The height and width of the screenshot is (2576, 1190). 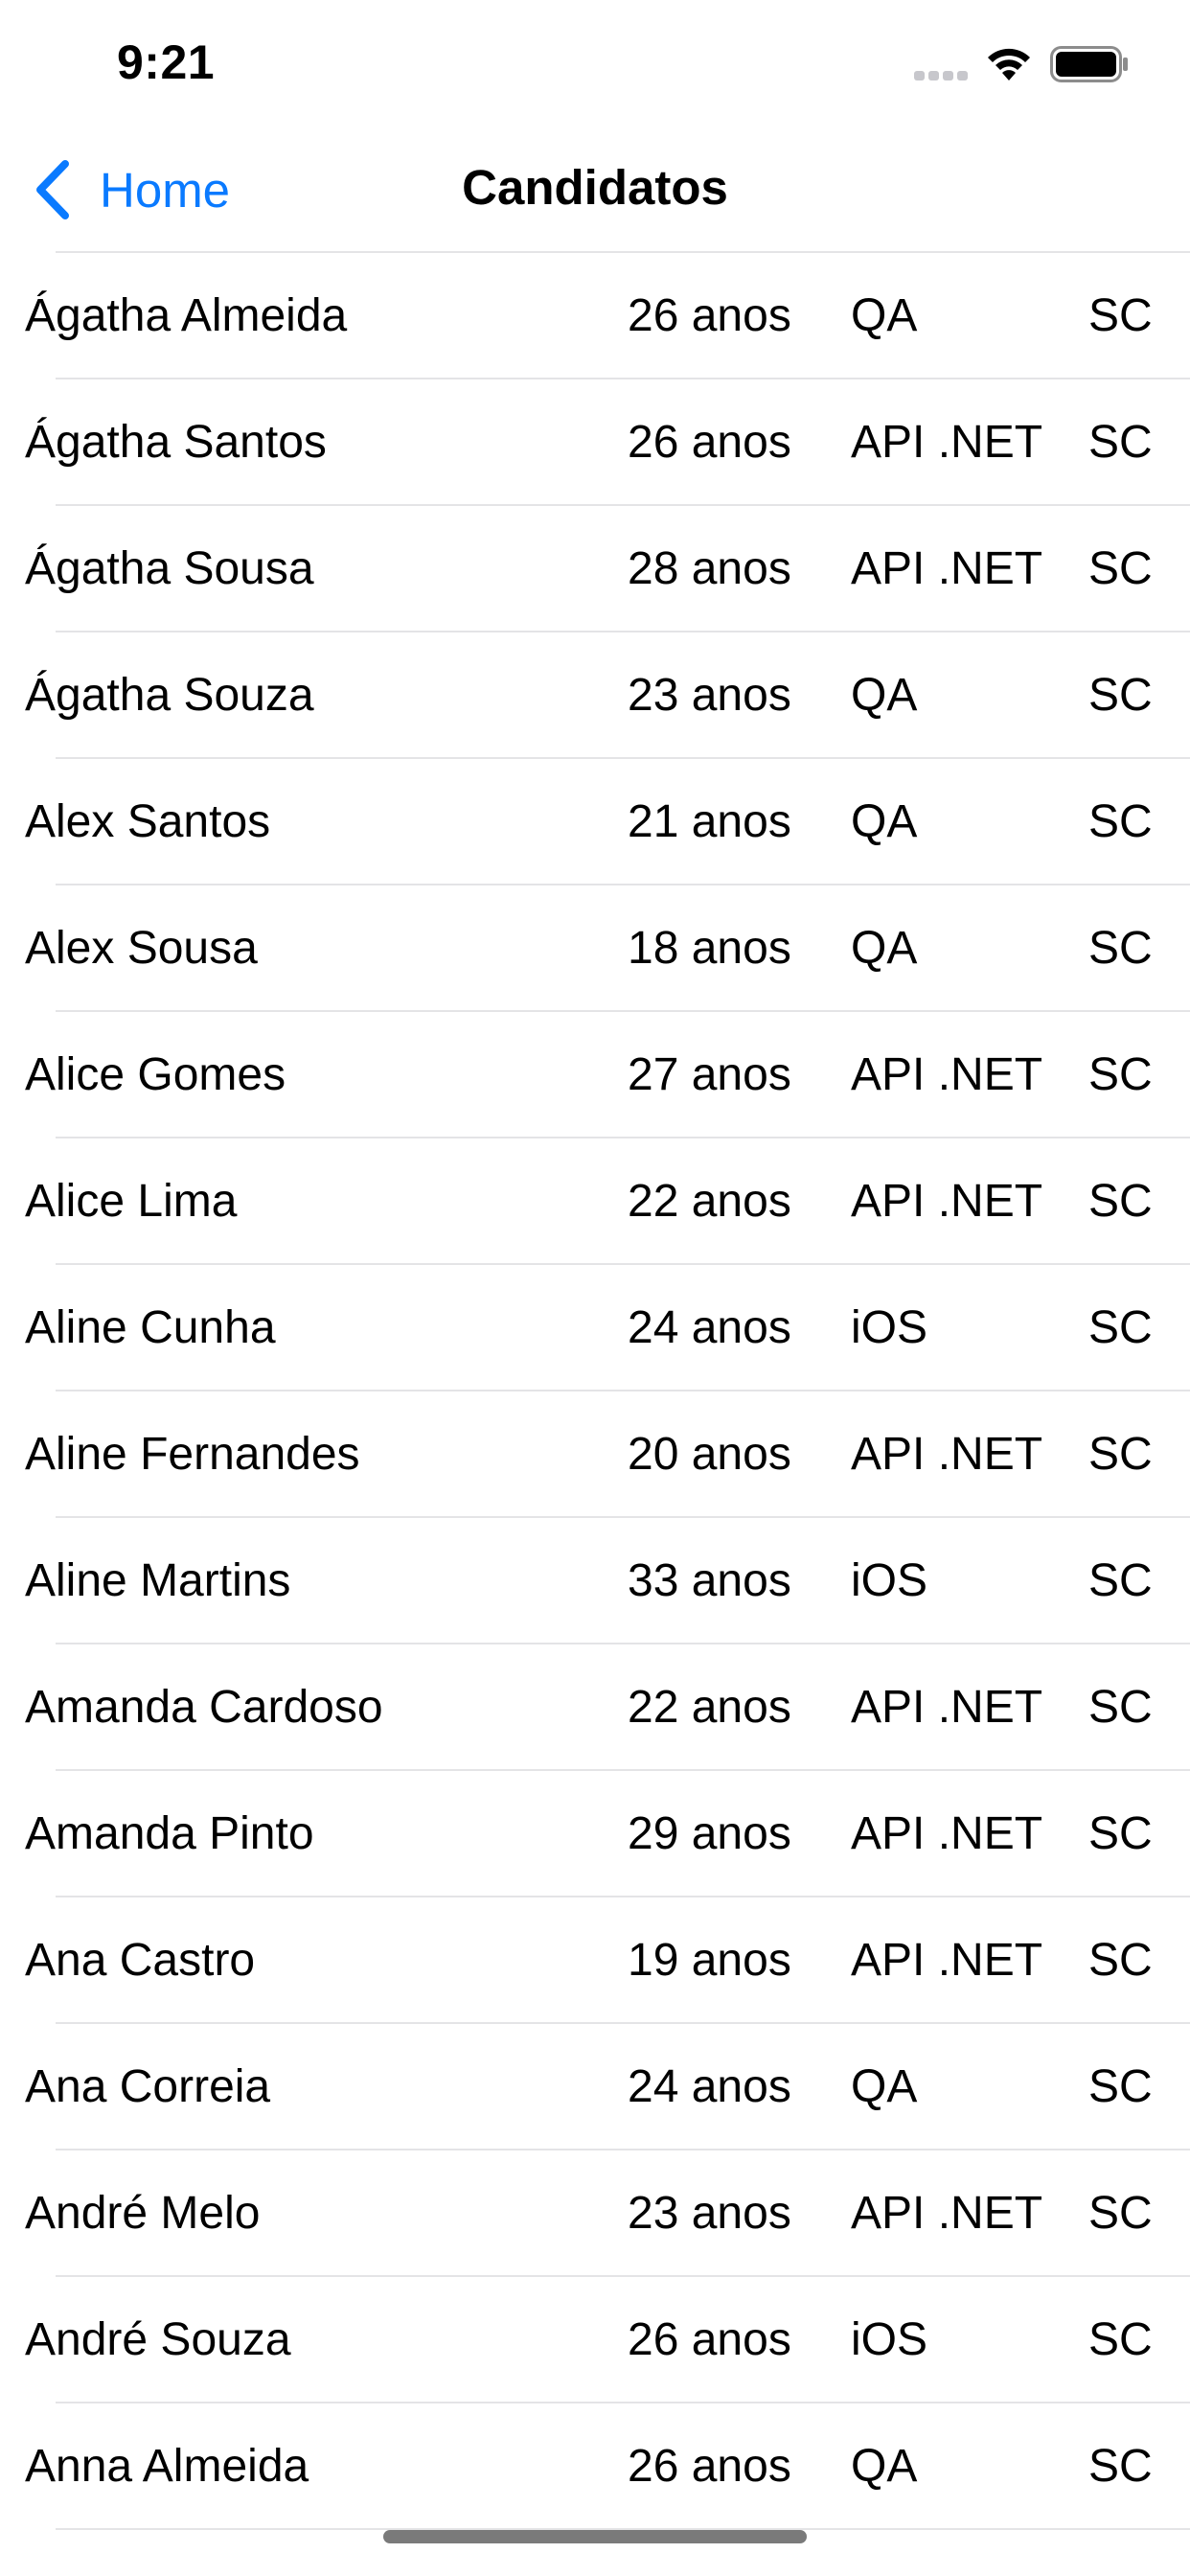 What do you see at coordinates (595, 1581) in the screenshot?
I see `list-item: Aline Martins 33 anos iOS SC` at bounding box center [595, 1581].